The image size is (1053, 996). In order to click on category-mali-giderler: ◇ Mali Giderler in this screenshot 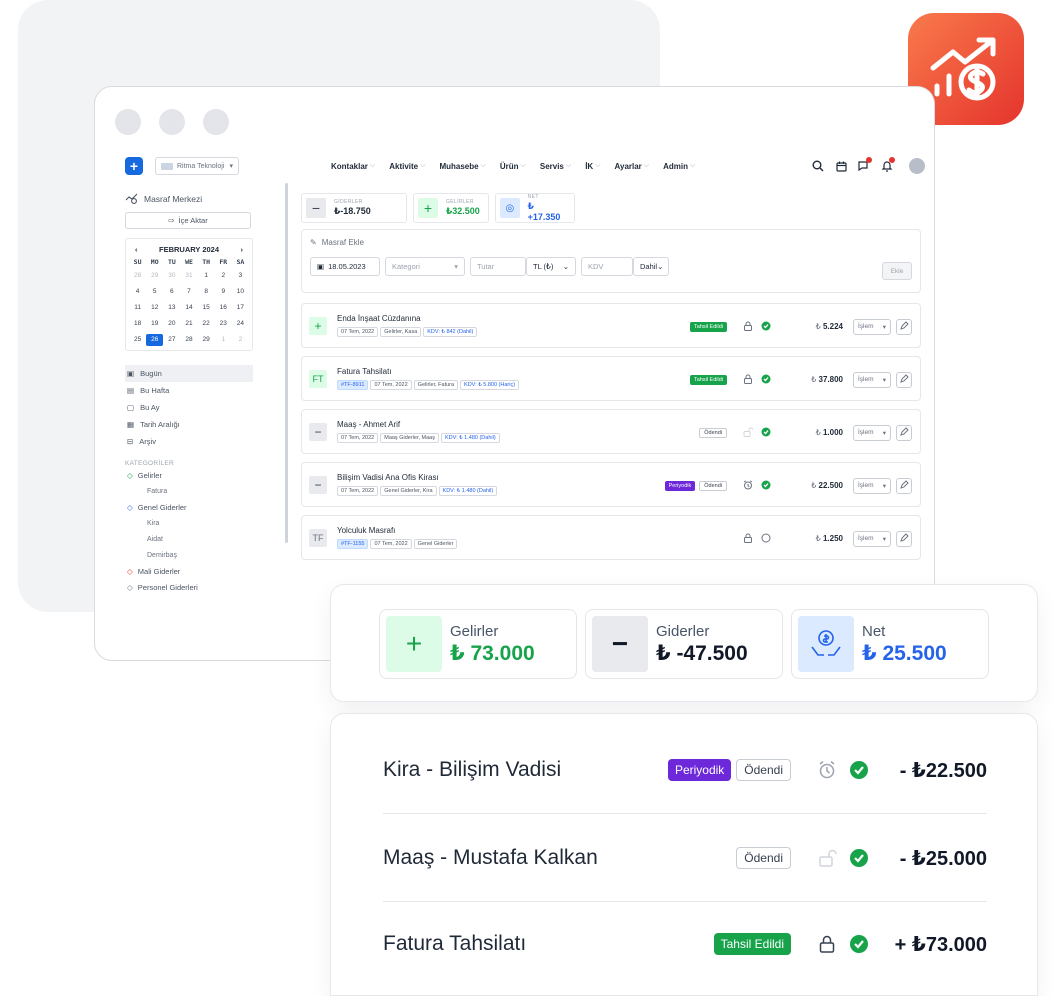, I will do `click(189, 571)`.